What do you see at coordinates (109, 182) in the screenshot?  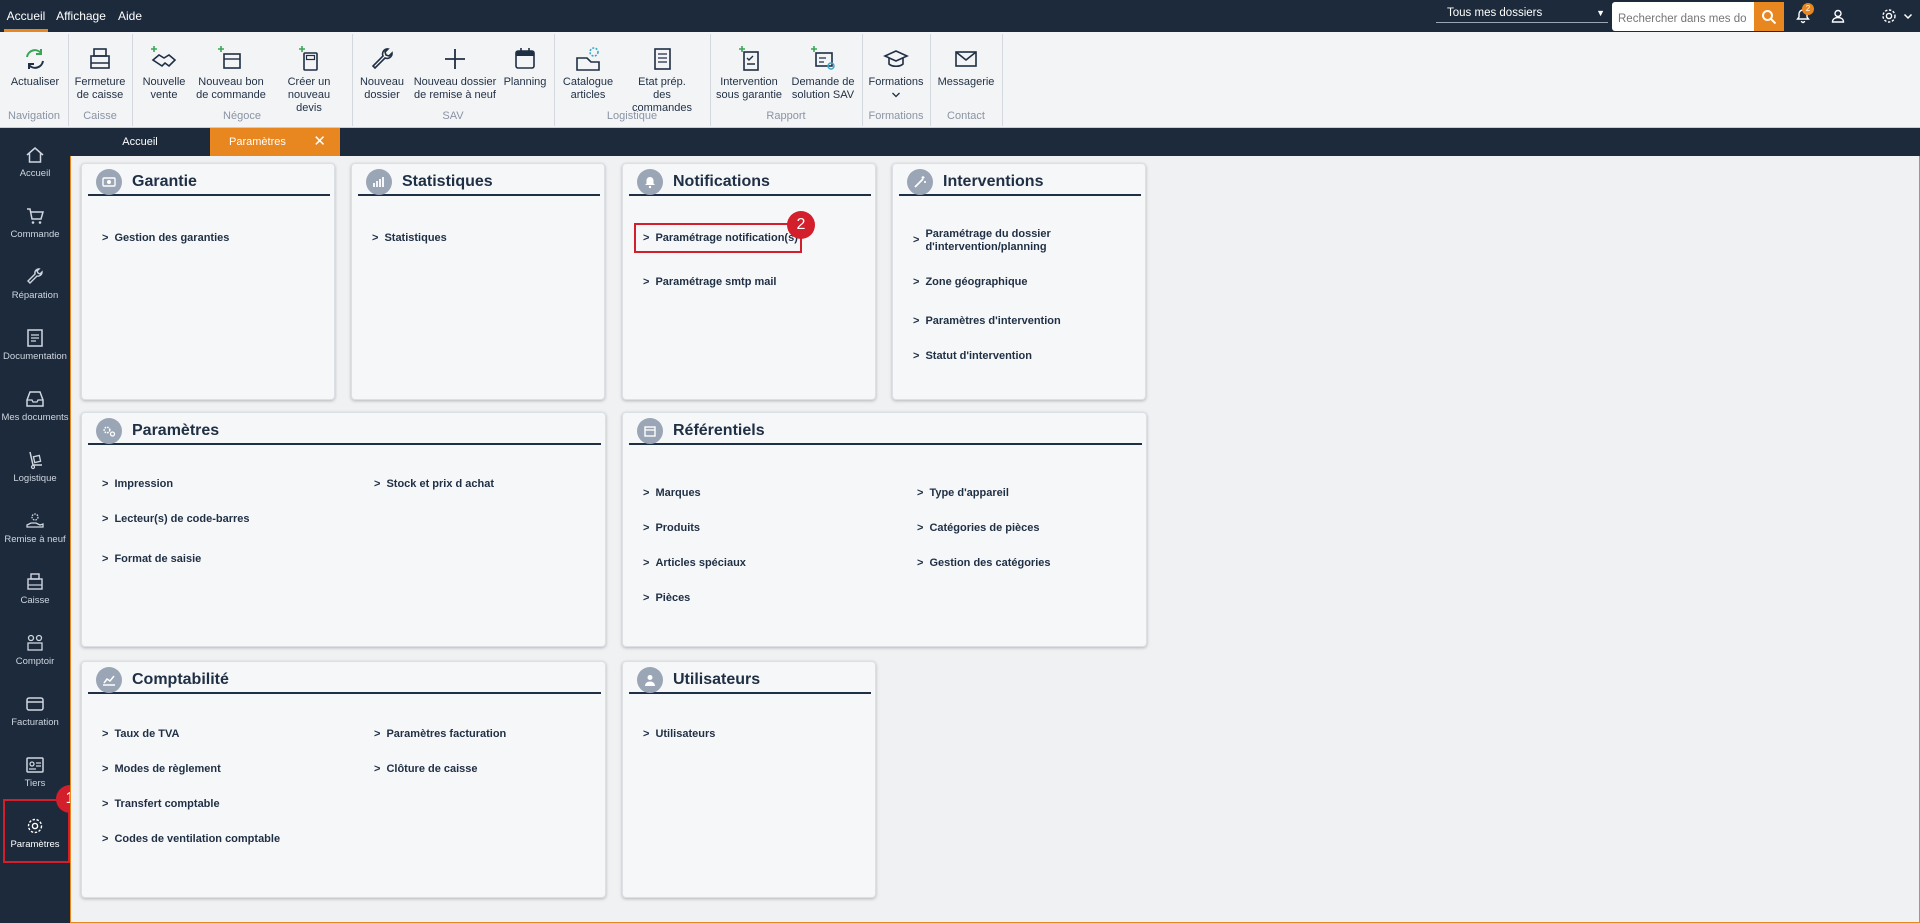 I see `warranty-badge-icon` at bounding box center [109, 182].